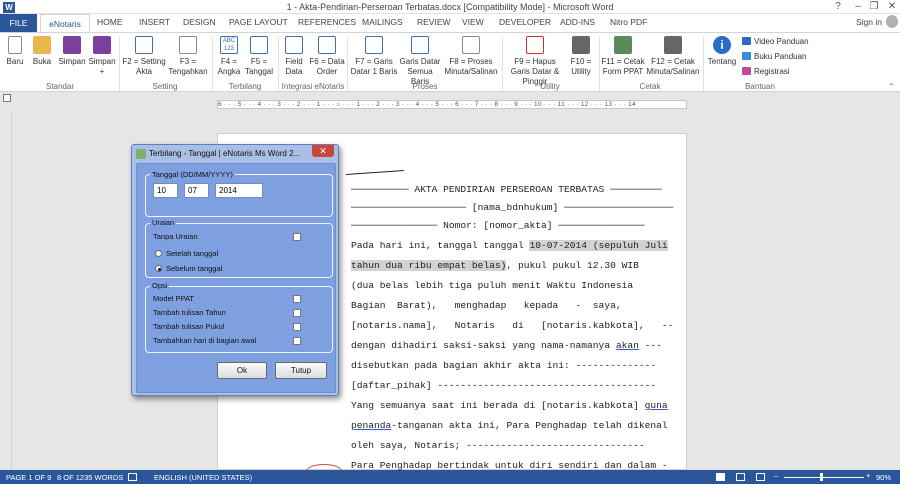 The image size is (900, 484). What do you see at coordinates (746, 71) in the screenshot?
I see `registration-icon` at bounding box center [746, 71].